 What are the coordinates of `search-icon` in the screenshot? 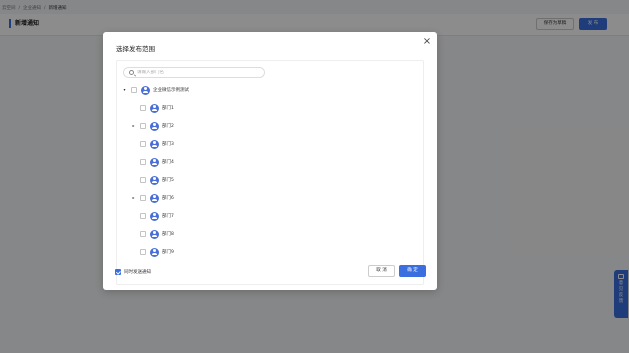 It's located at (131, 72).